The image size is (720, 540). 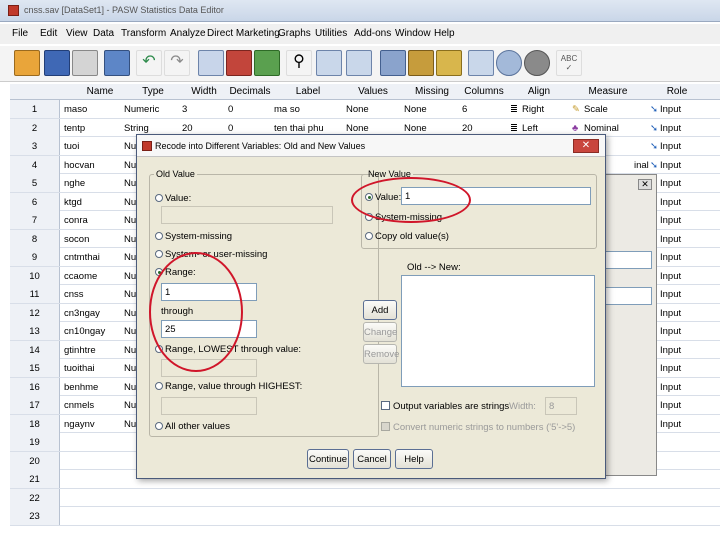 I want to click on col-header-width: Width, so click(x=204, y=91).